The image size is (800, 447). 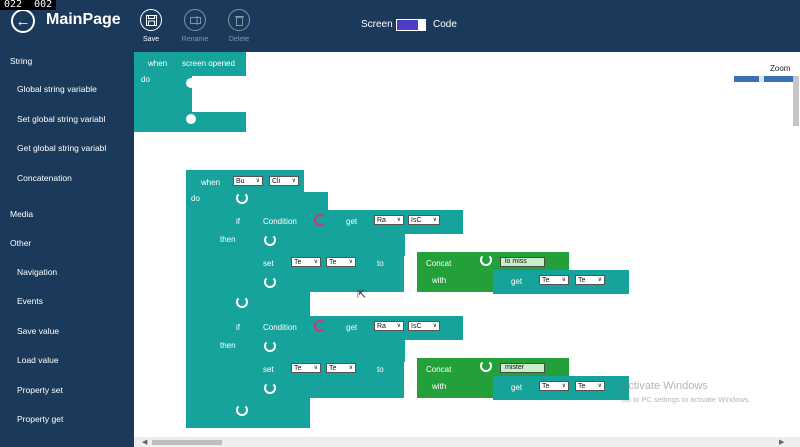 What do you see at coordinates (61, 148) in the screenshot?
I see `sidebar-item-get-global-string: Get global string variabl` at bounding box center [61, 148].